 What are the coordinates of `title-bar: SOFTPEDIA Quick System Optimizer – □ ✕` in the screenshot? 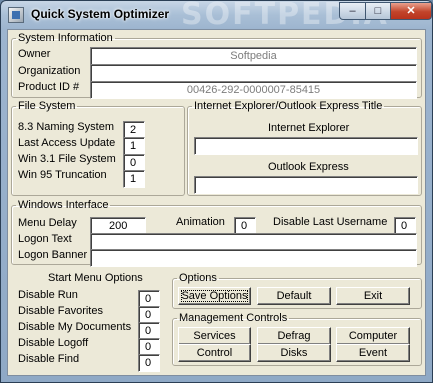 It's located at (216, 16).